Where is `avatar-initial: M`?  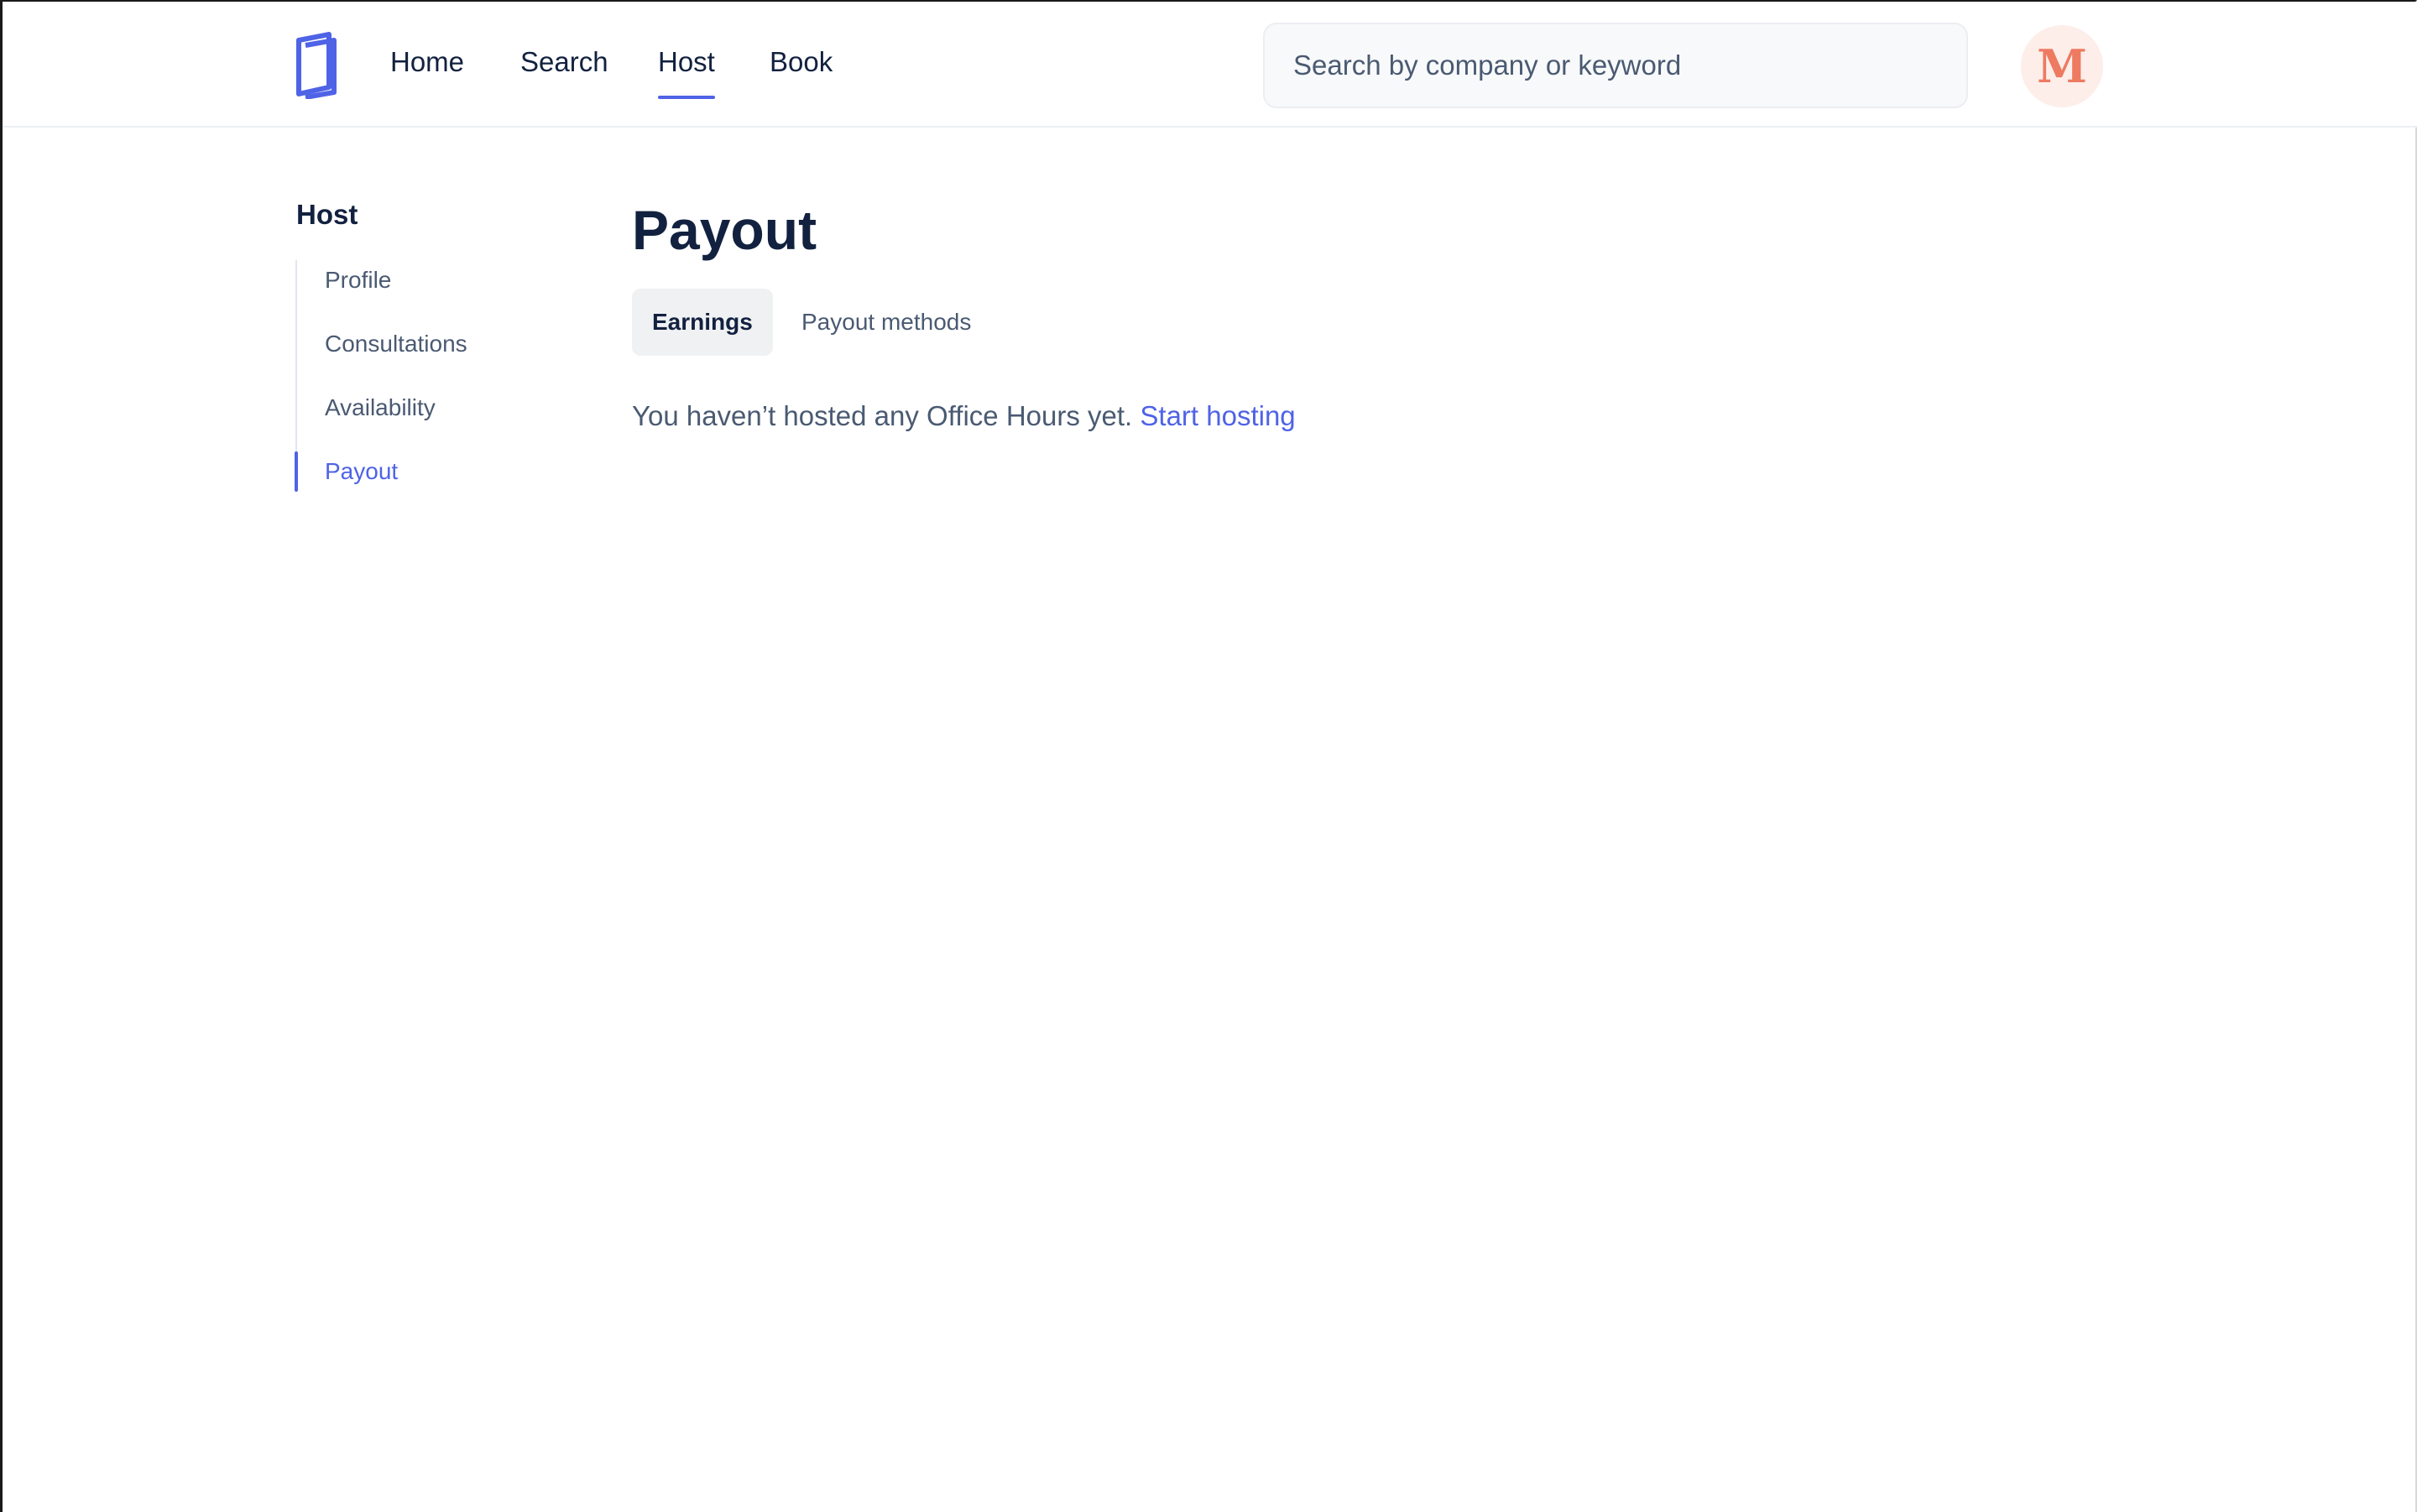 avatar-initial: M is located at coordinates (2062, 66).